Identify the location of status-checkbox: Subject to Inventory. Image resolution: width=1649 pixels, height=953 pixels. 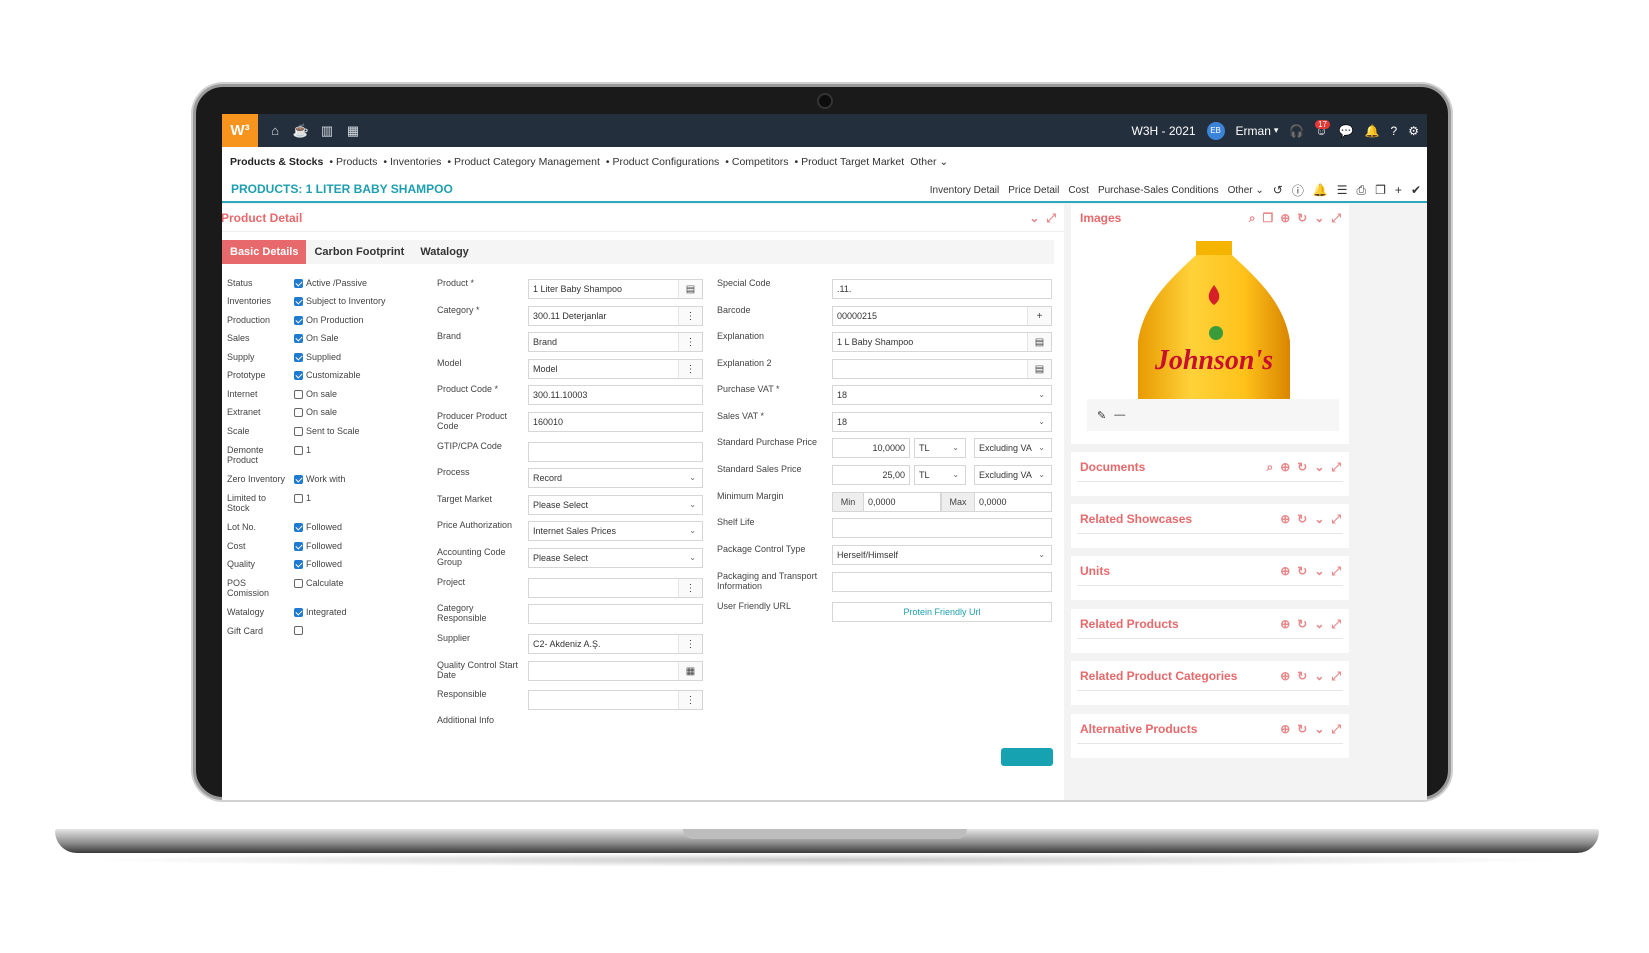
(340, 301).